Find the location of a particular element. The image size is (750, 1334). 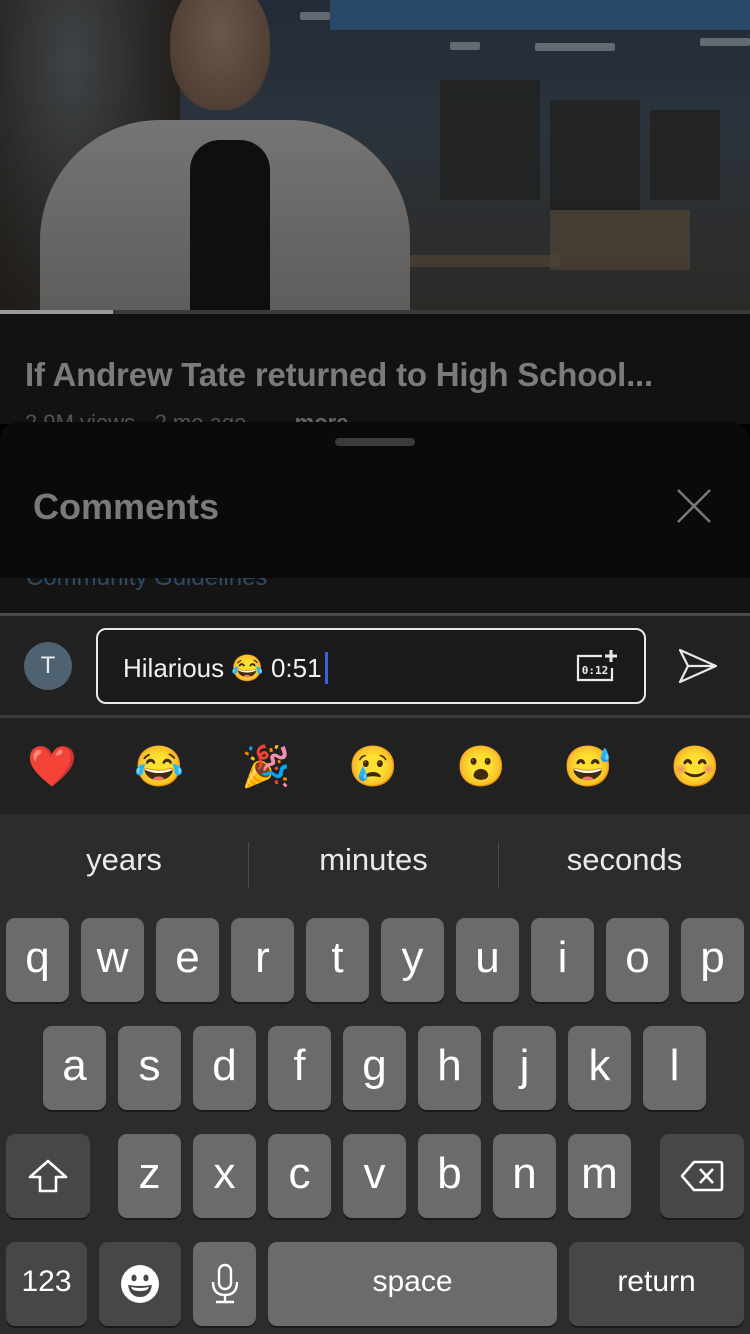

delete-key is located at coordinates (702, 1176).